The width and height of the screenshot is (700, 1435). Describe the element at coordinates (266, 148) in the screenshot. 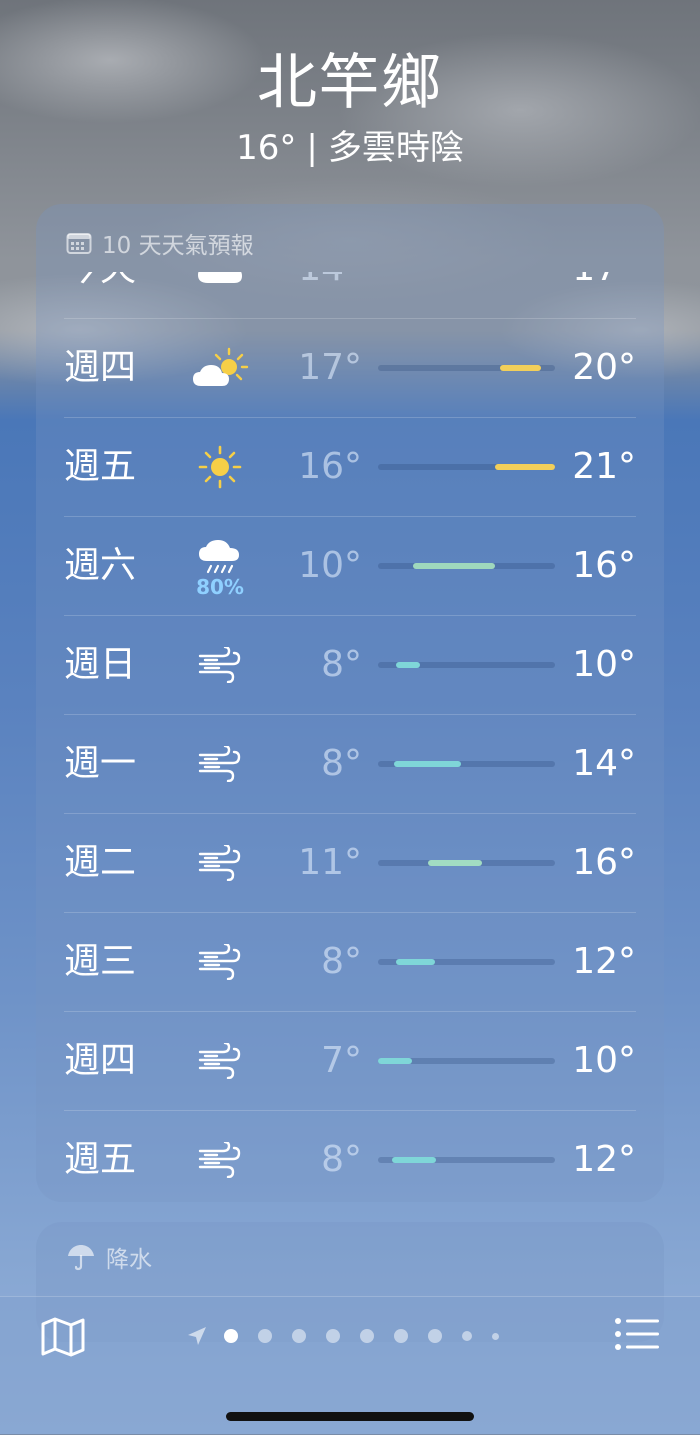

I see `current-temp: 16°` at that location.